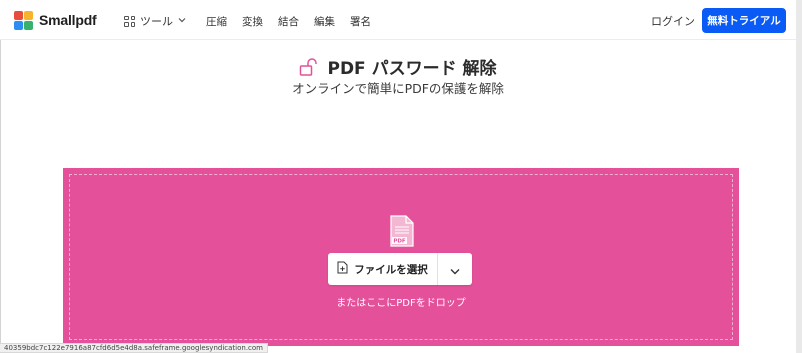  What do you see at coordinates (402, 231) in the screenshot?
I see `pdf-file-icon: PDF` at bounding box center [402, 231].